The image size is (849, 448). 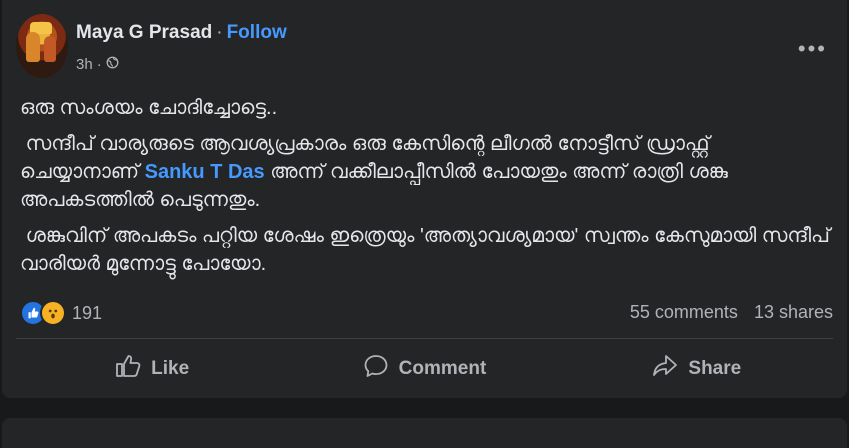 I want to click on like-label: Like, so click(x=170, y=368).